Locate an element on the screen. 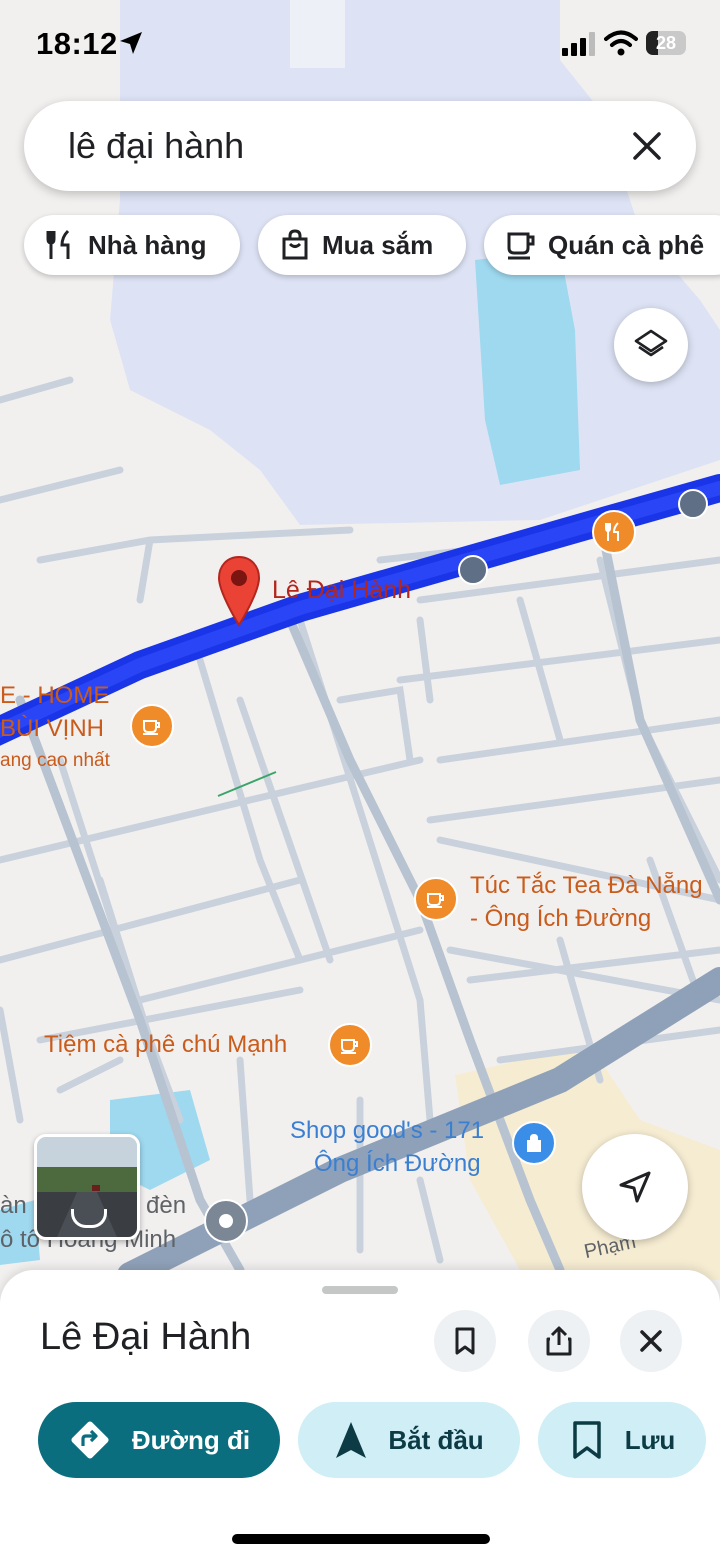 The height and width of the screenshot is (1559, 720). my-location-button is located at coordinates (635, 1187).